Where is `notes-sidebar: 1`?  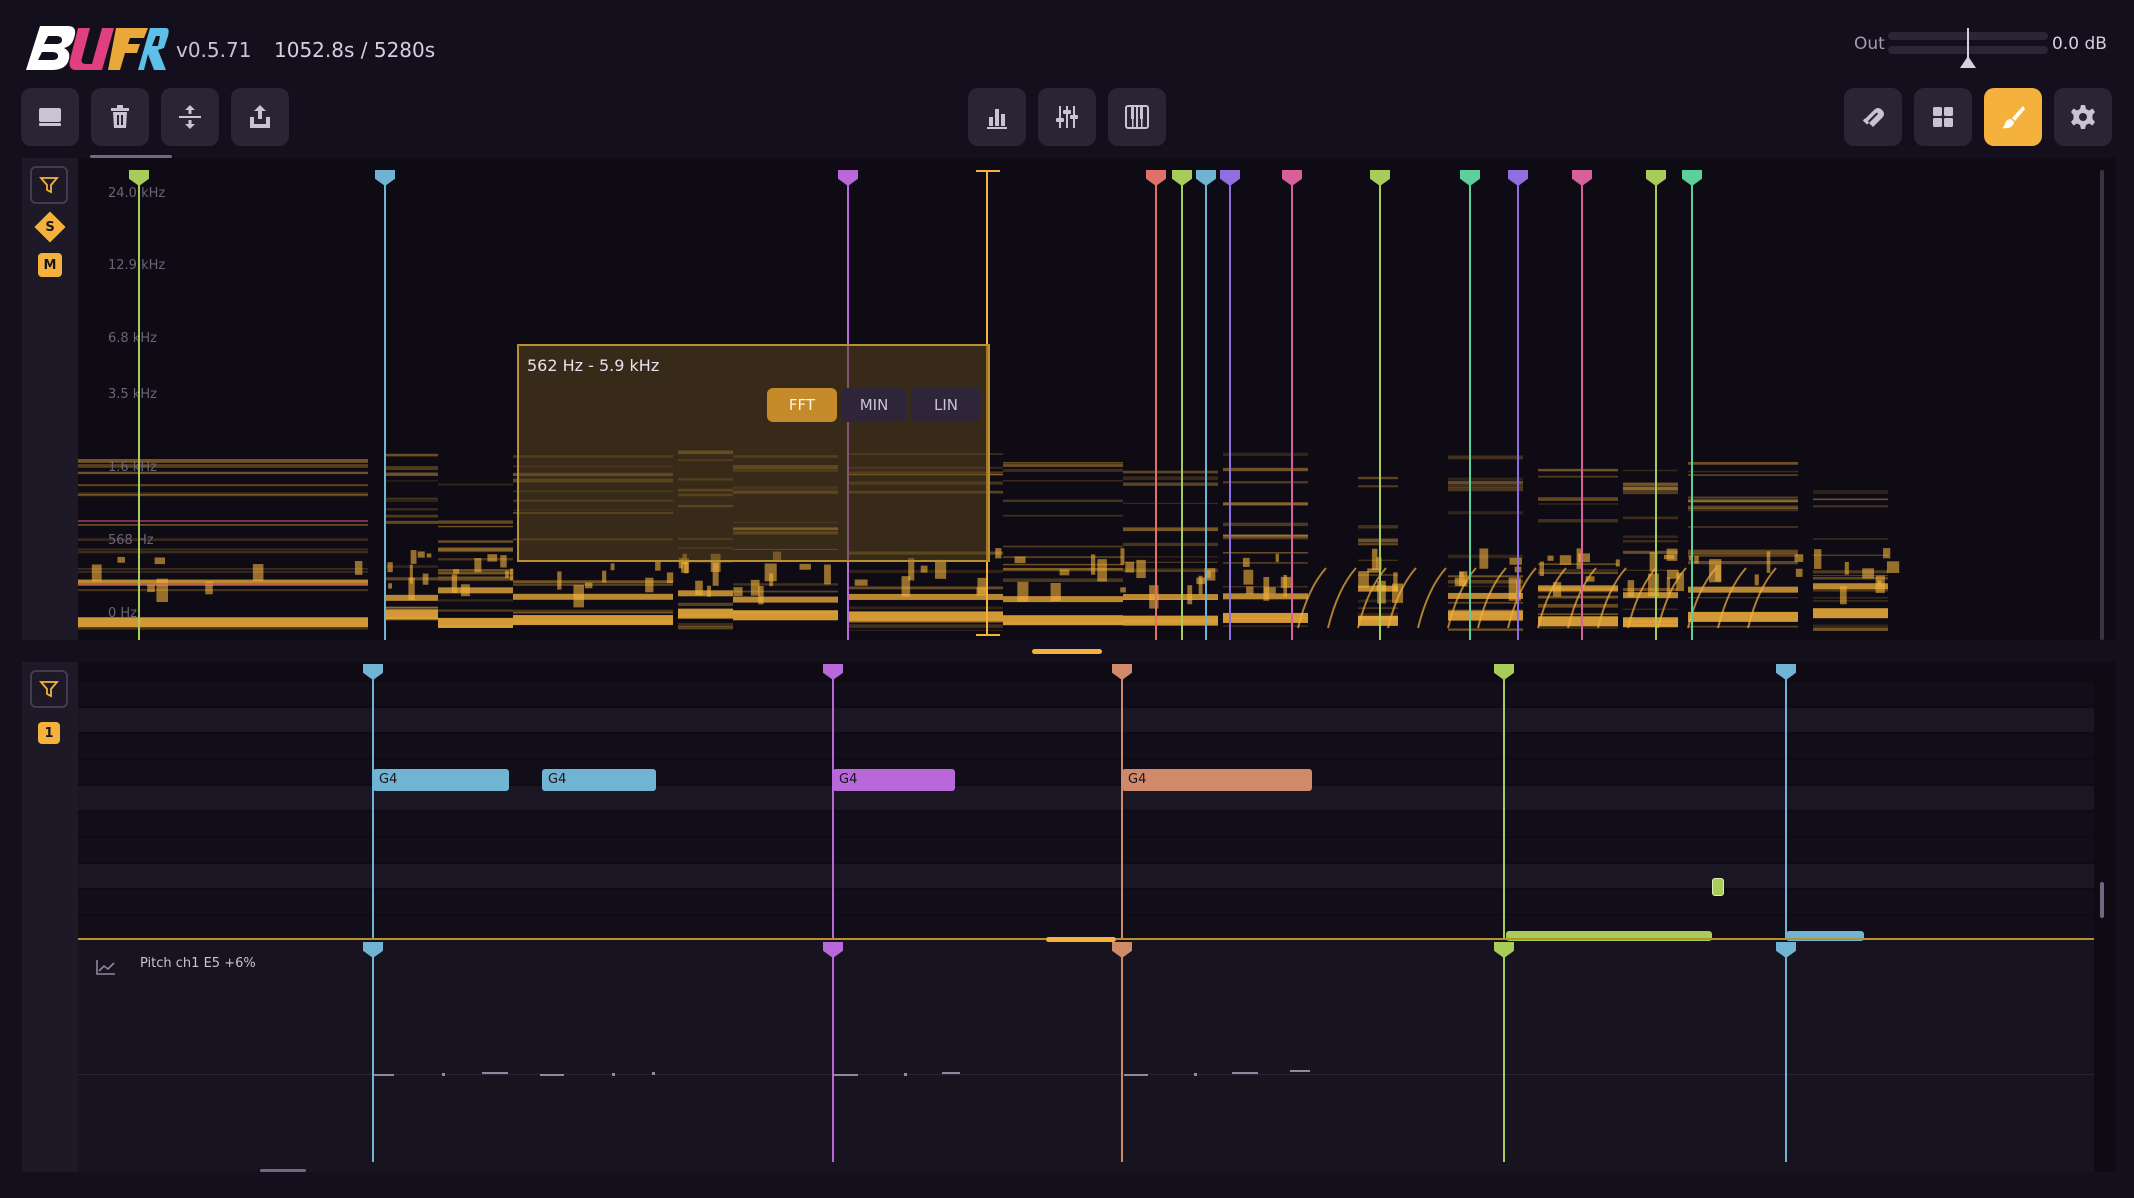
notes-sidebar: 1 is located at coordinates (50, 917).